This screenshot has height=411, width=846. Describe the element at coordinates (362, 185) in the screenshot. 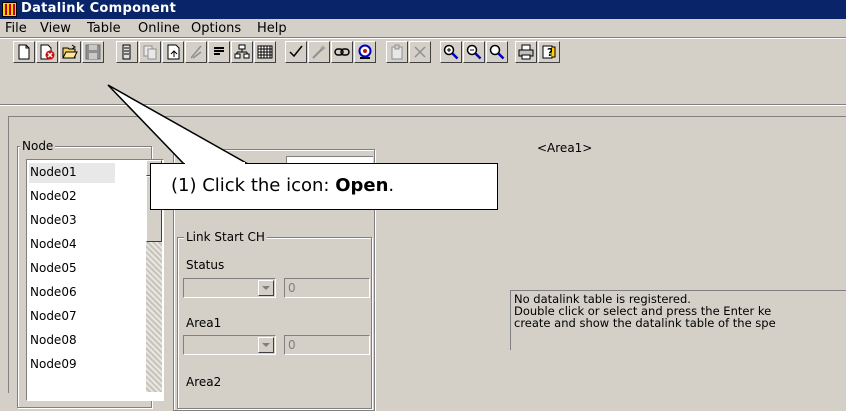

I see `callout-bold-text: Open` at that location.